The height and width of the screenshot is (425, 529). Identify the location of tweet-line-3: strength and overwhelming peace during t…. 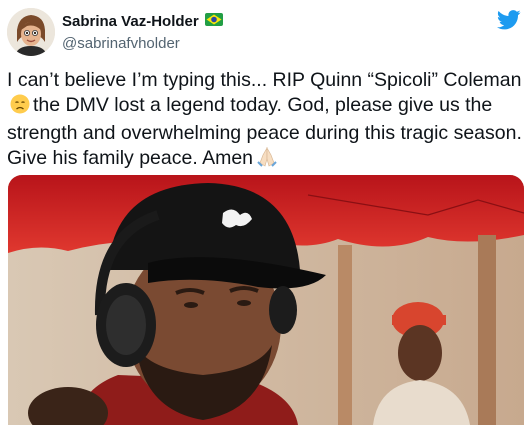
(264, 133).